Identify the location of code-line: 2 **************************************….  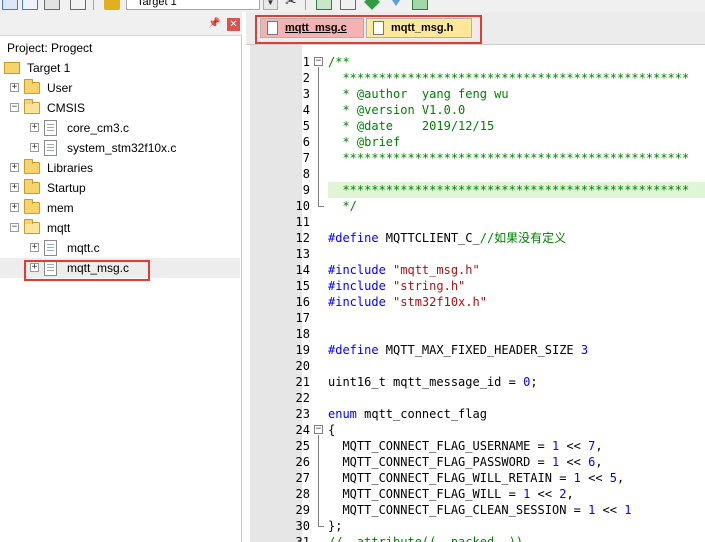
(475, 78).